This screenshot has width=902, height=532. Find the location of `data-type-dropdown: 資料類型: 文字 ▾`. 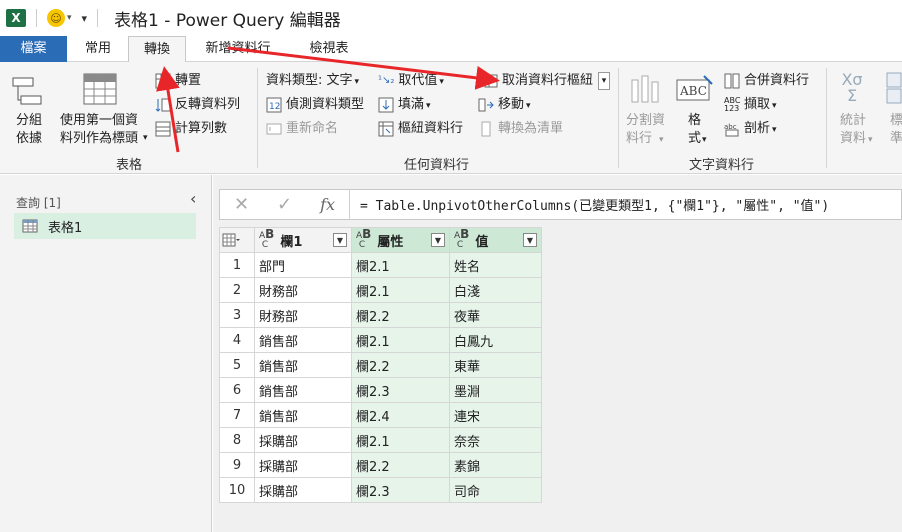

data-type-dropdown: 資料類型: 文字 ▾ is located at coordinates (312, 81).